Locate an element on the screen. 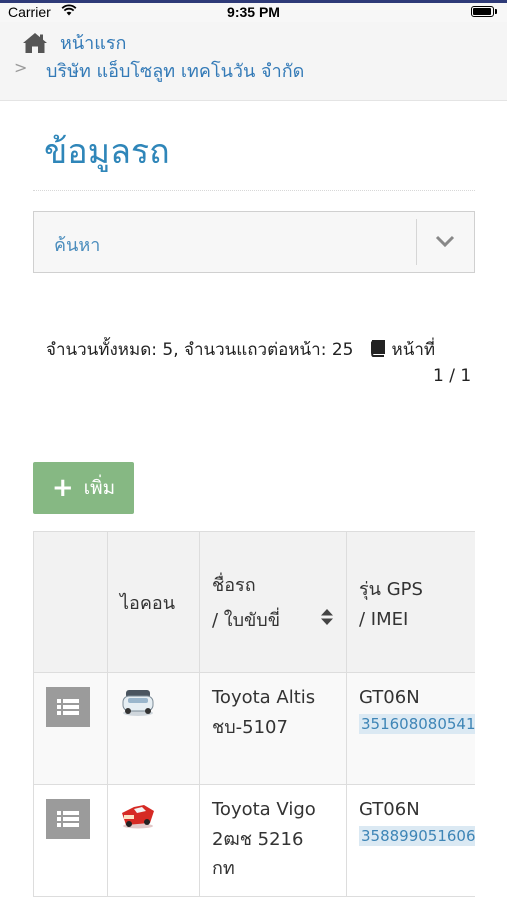  vehicle-plate: ชบ-5107 is located at coordinates (250, 727).